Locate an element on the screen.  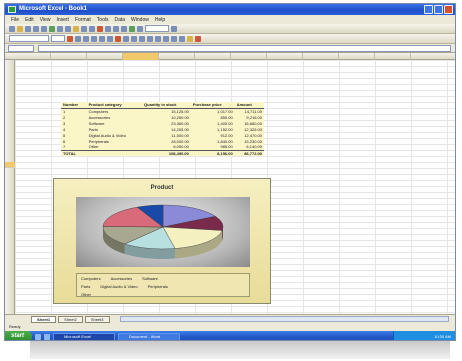
merge-center-icon is located at coordinates (118, 38).